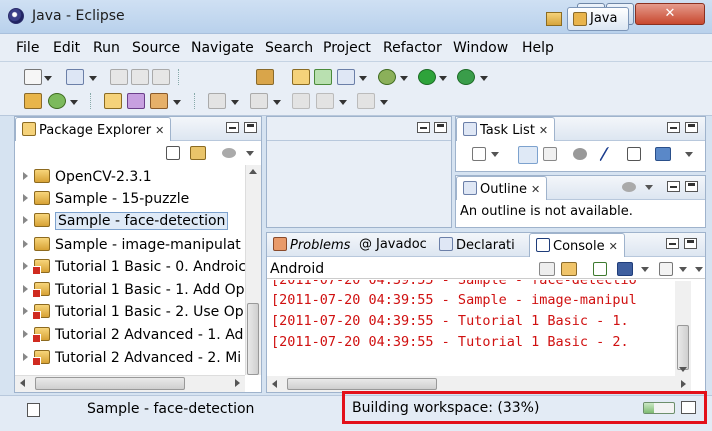  What do you see at coordinates (466, 77) in the screenshot?
I see `external-tools-icon` at bounding box center [466, 77].